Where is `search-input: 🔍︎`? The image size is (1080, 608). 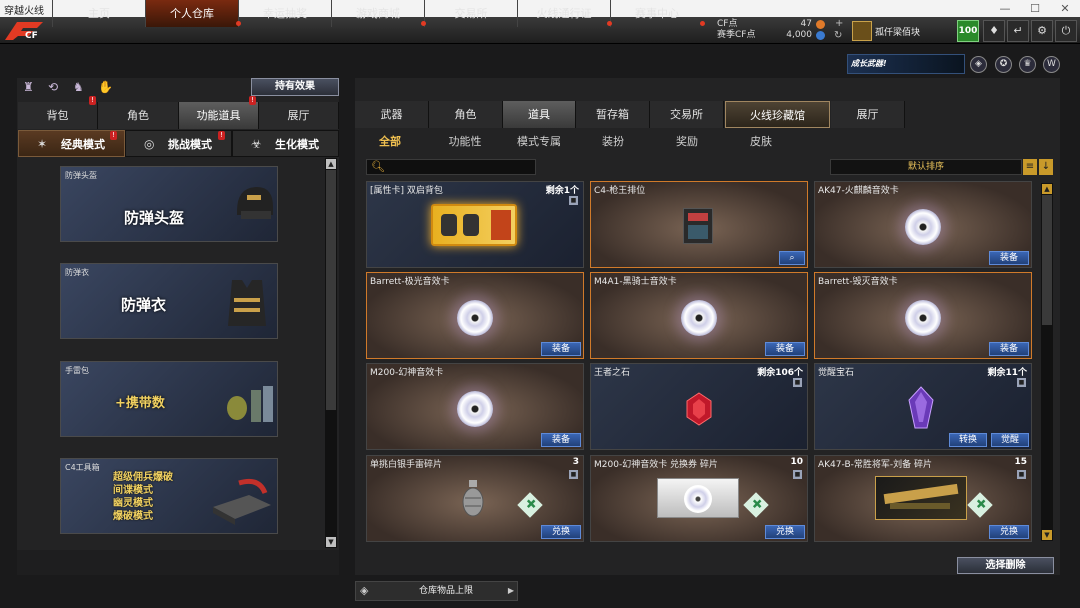 search-input: 🔍︎ is located at coordinates (451, 167).